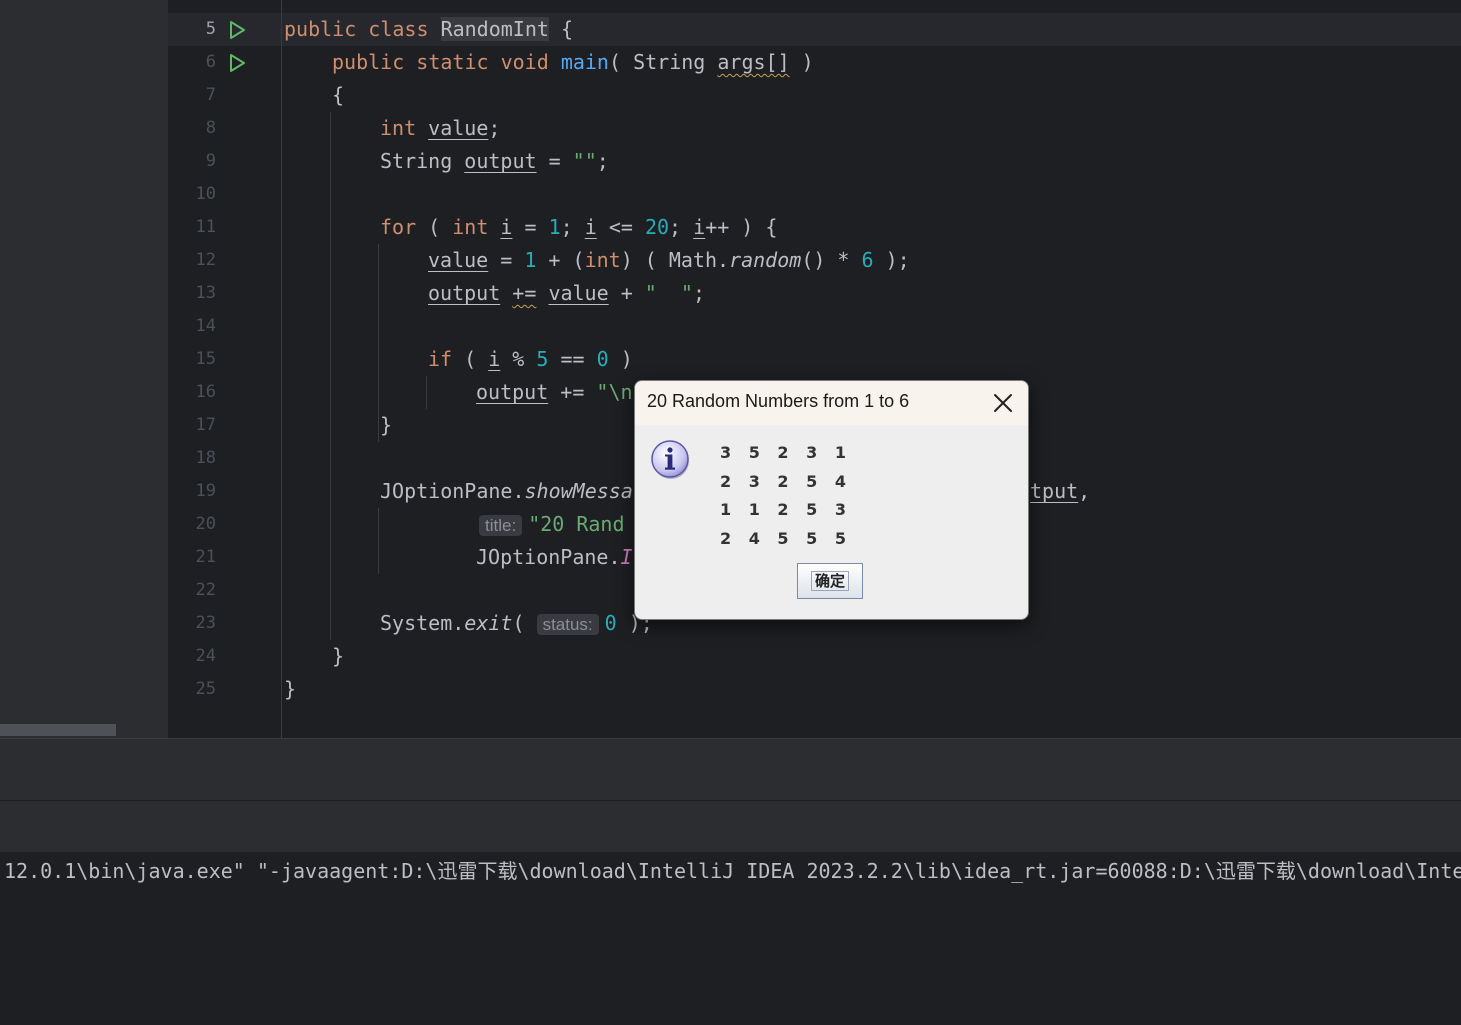  I want to click on code-line: JOptionPane.showMessa, so click(506, 491).